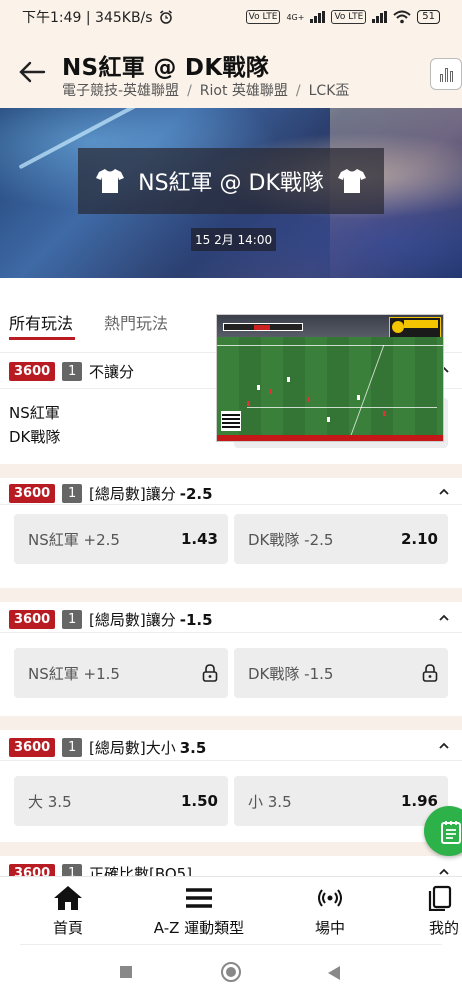  What do you see at coordinates (110, 181) in the screenshot?
I see `home-jersey-icon` at bounding box center [110, 181].